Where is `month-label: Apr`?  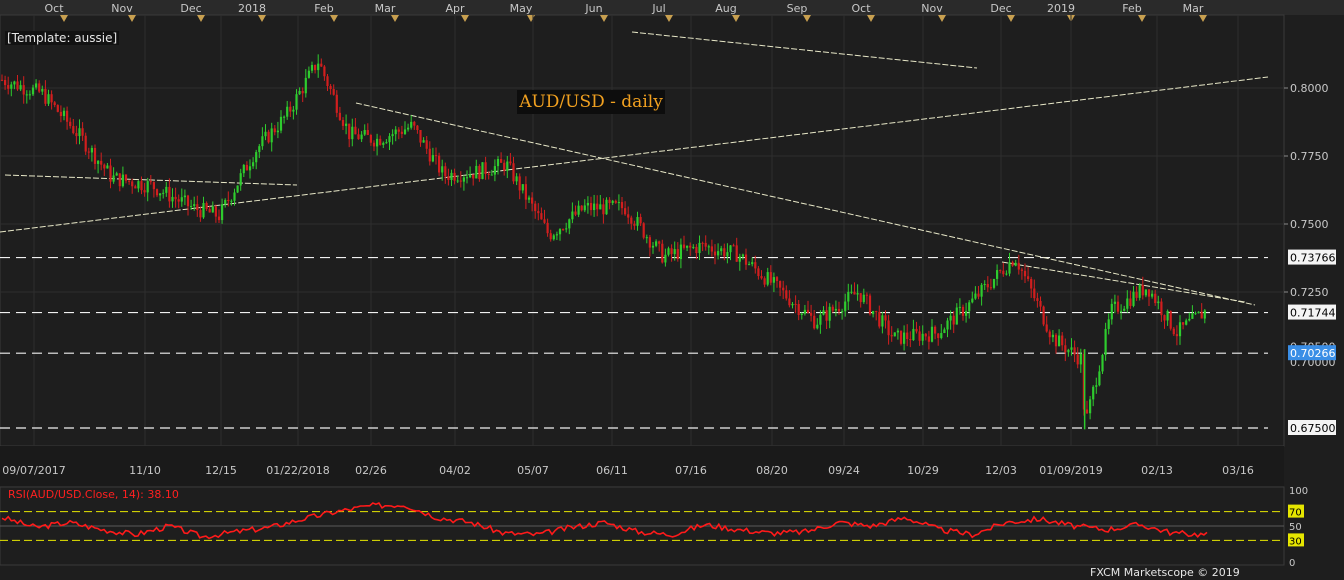 month-label: Apr is located at coordinates (455, 8).